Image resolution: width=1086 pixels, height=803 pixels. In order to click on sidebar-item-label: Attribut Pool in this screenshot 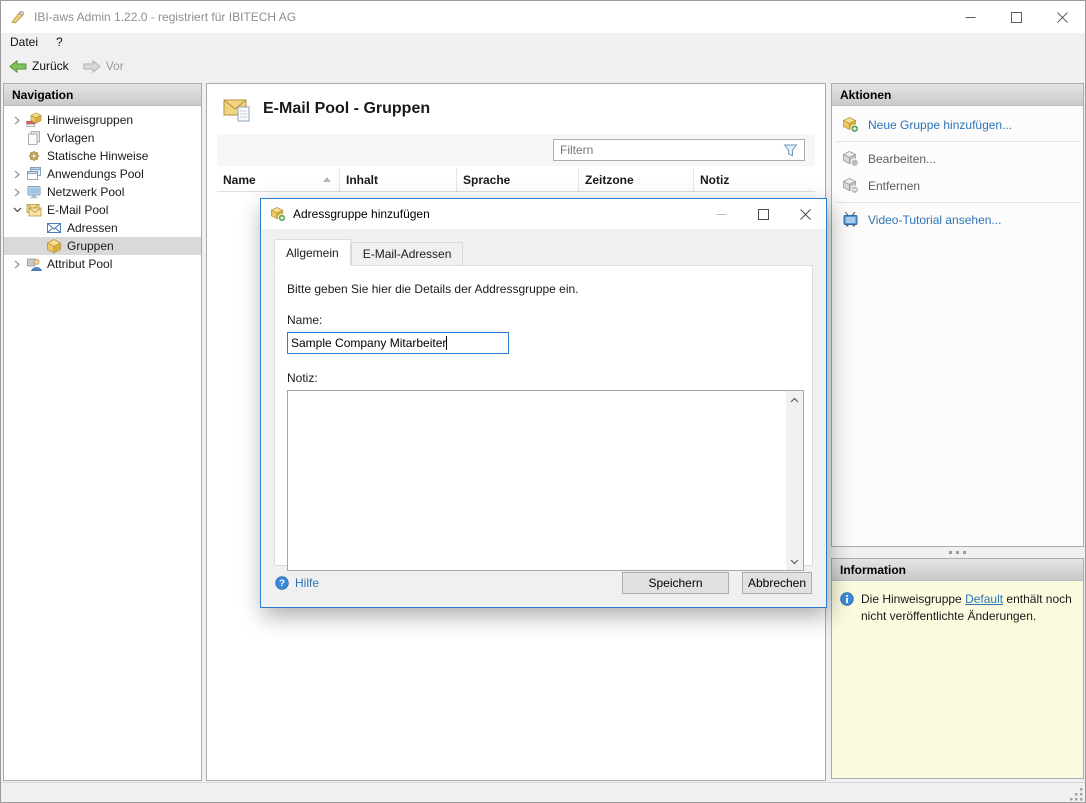, I will do `click(80, 264)`.